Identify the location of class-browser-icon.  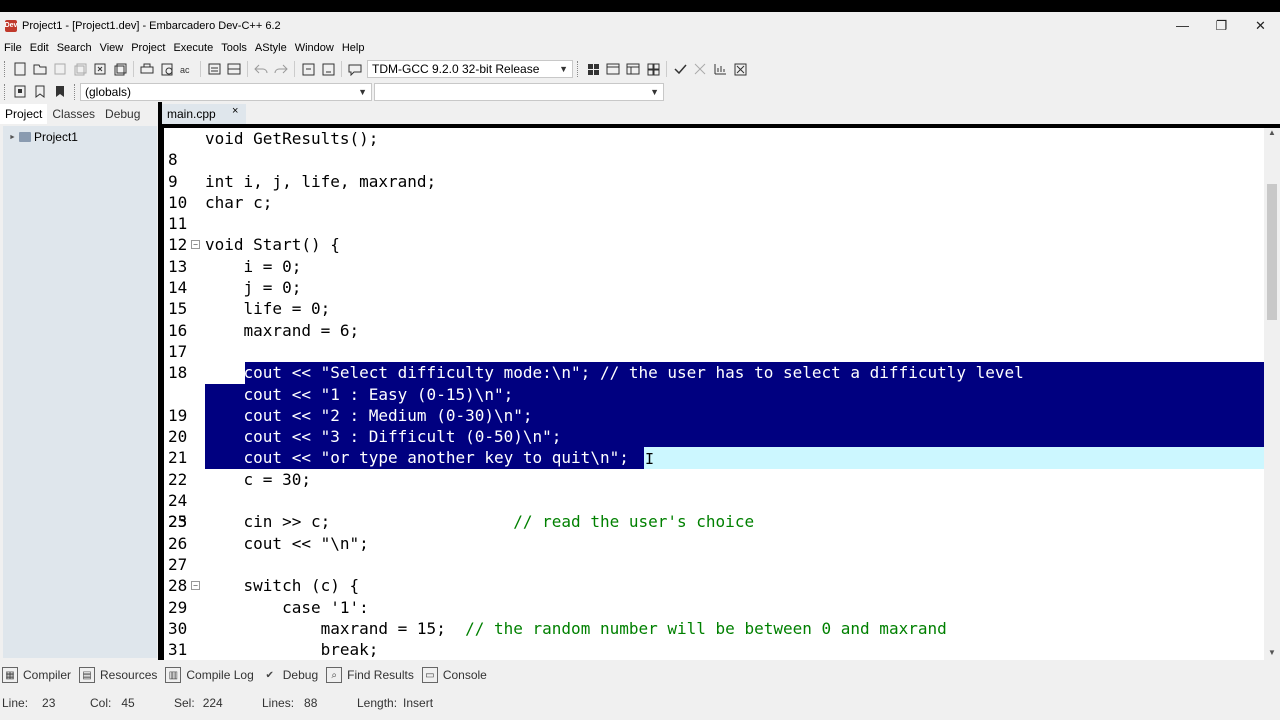
(633, 69).